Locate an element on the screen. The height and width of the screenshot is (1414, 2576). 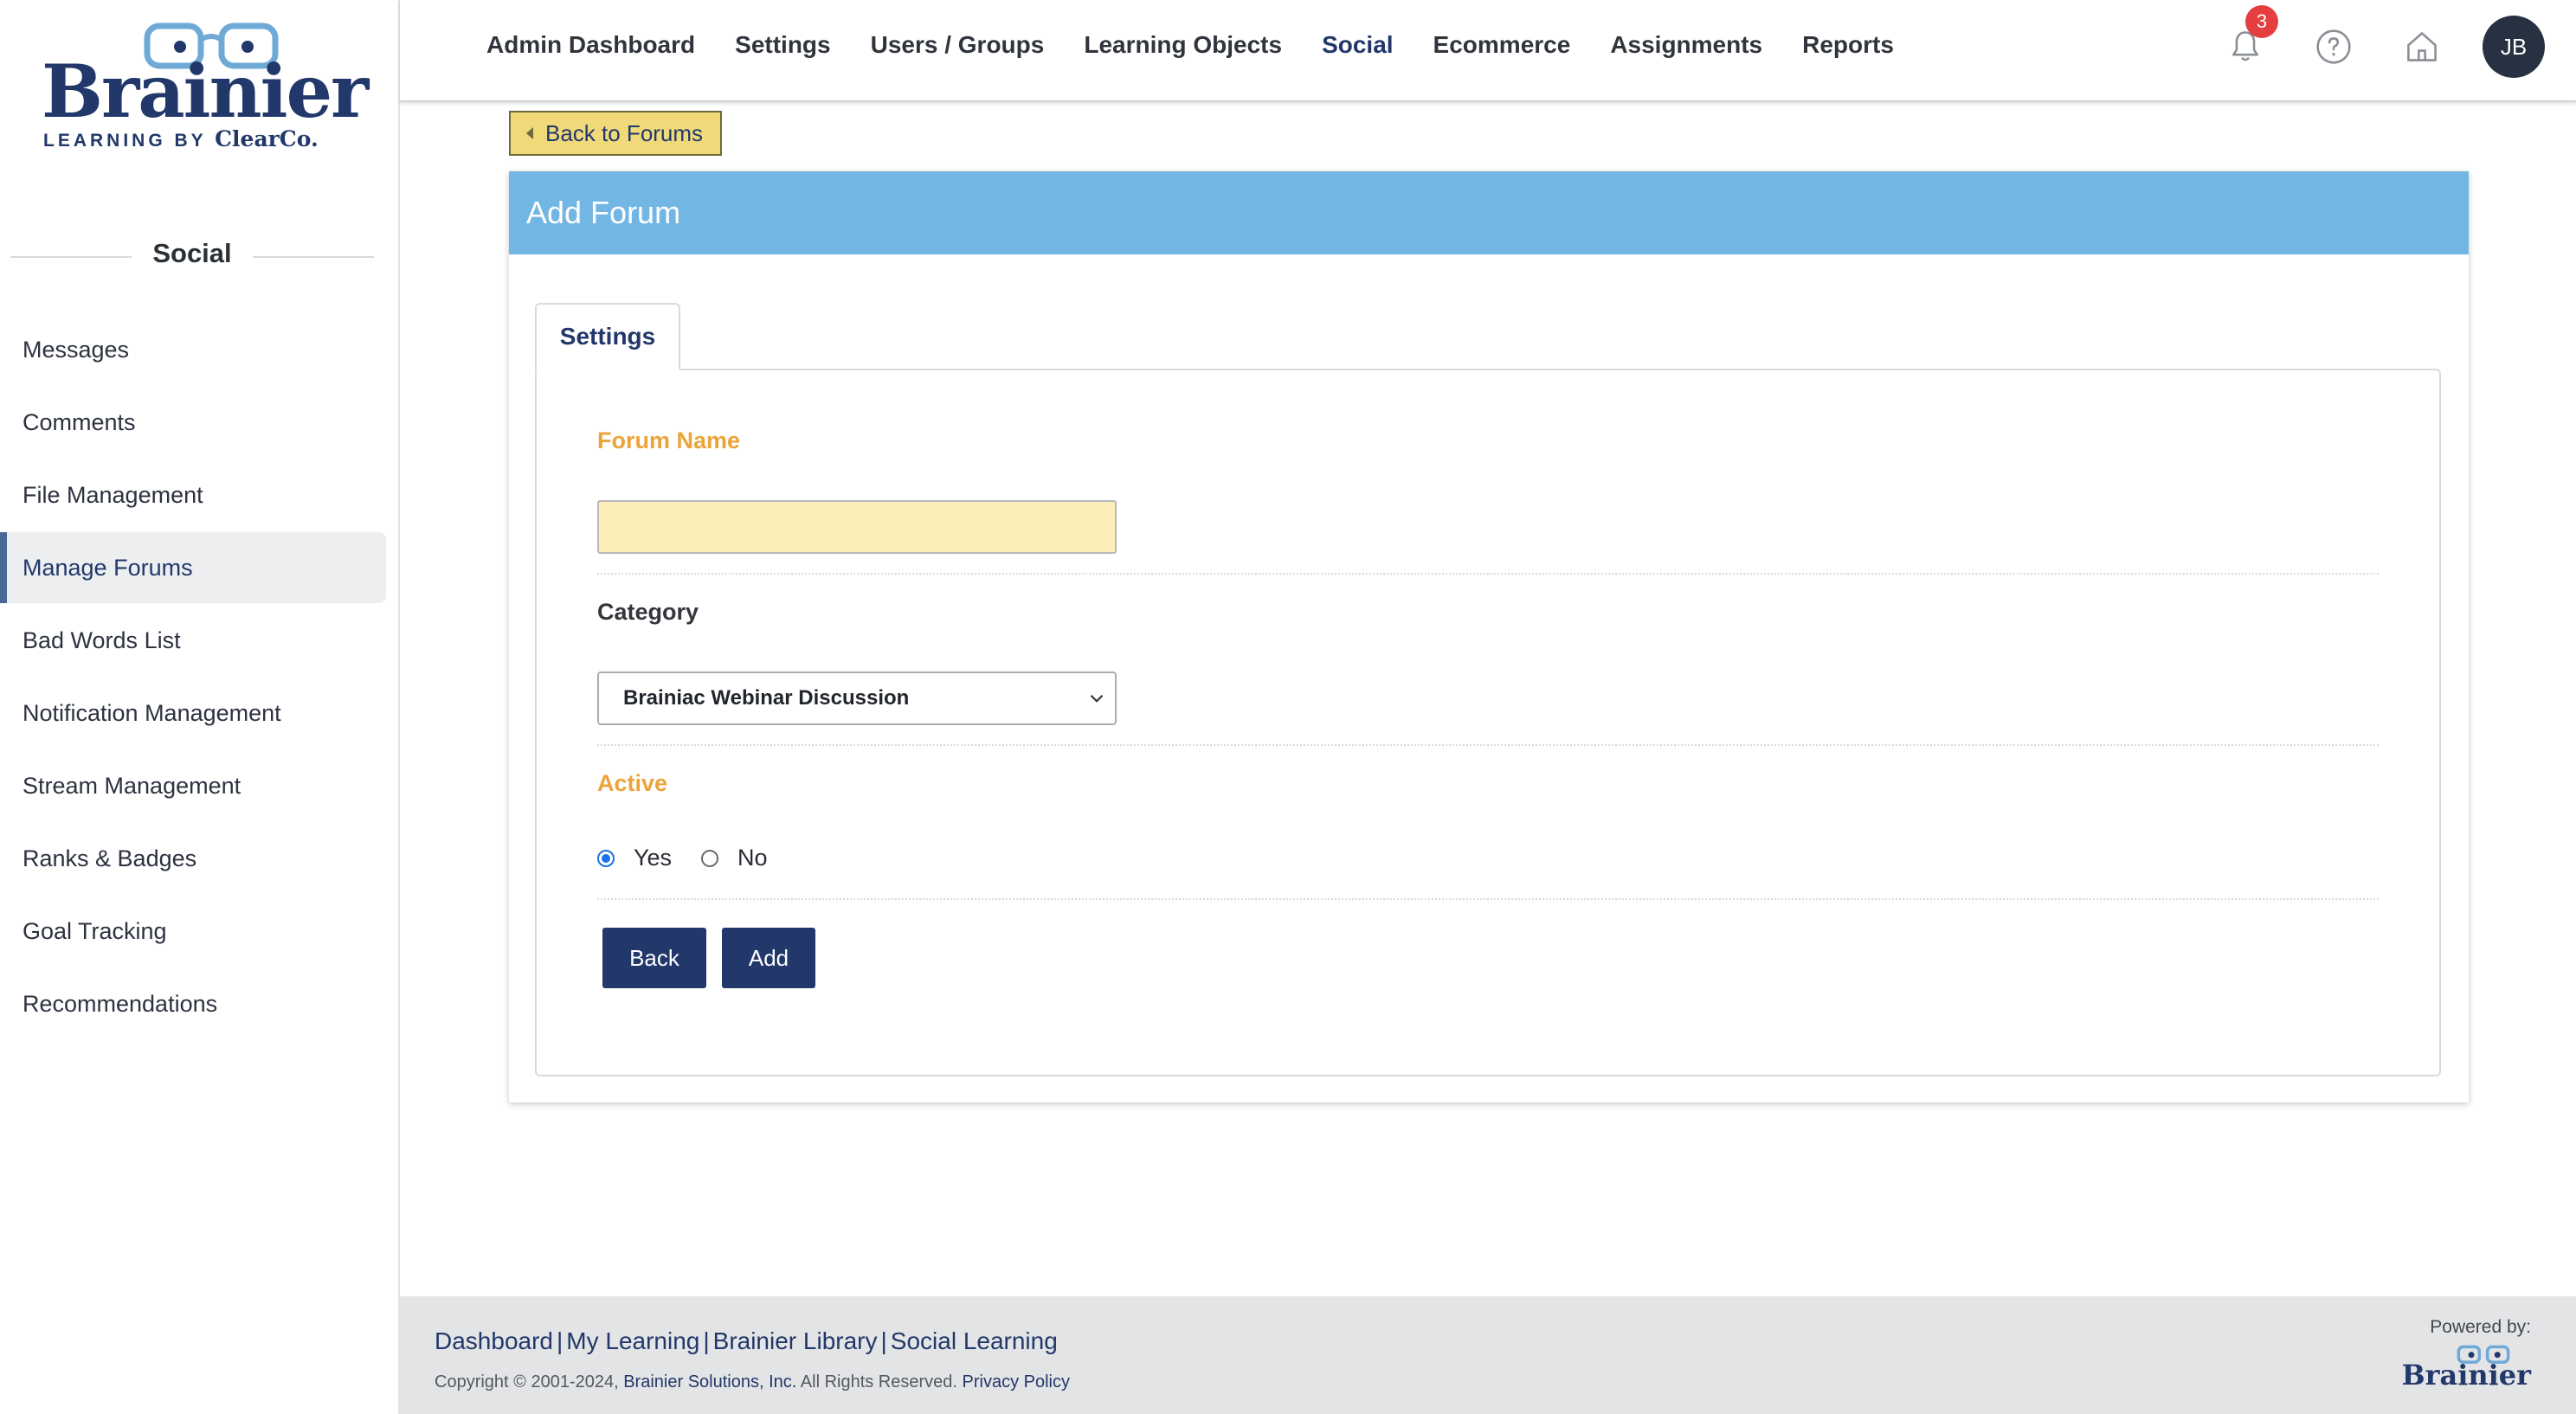
home-icon is located at coordinates (2422, 46).